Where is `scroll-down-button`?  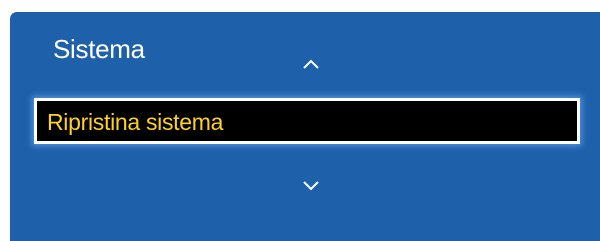
scroll-down-button is located at coordinates (311, 186).